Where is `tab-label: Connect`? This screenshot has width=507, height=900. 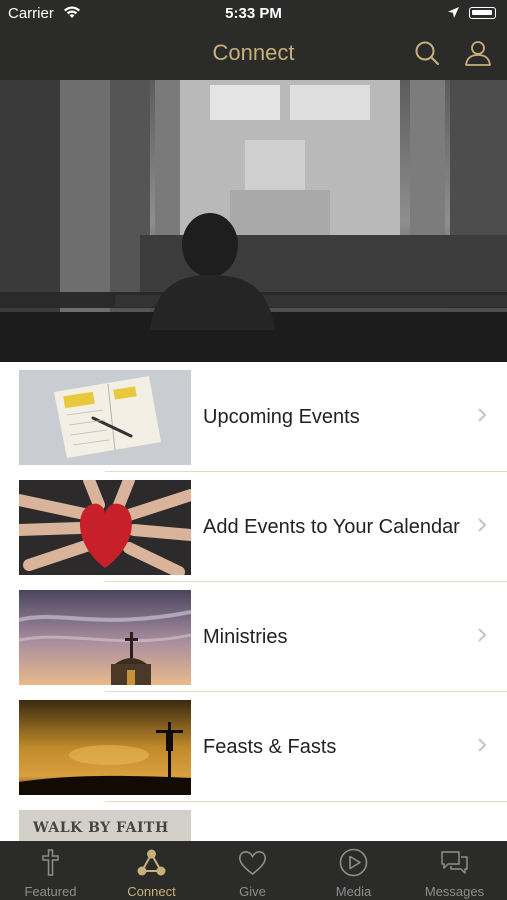 tab-label: Connect is located at coordinates (151, 891).